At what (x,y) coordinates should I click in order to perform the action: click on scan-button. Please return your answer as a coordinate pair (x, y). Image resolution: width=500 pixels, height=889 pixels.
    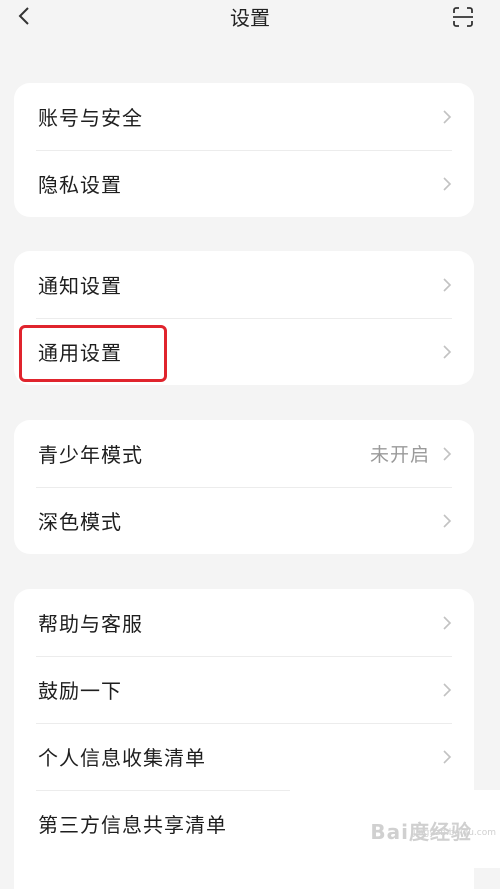
    Looking at the image, I should click on (463, 17).